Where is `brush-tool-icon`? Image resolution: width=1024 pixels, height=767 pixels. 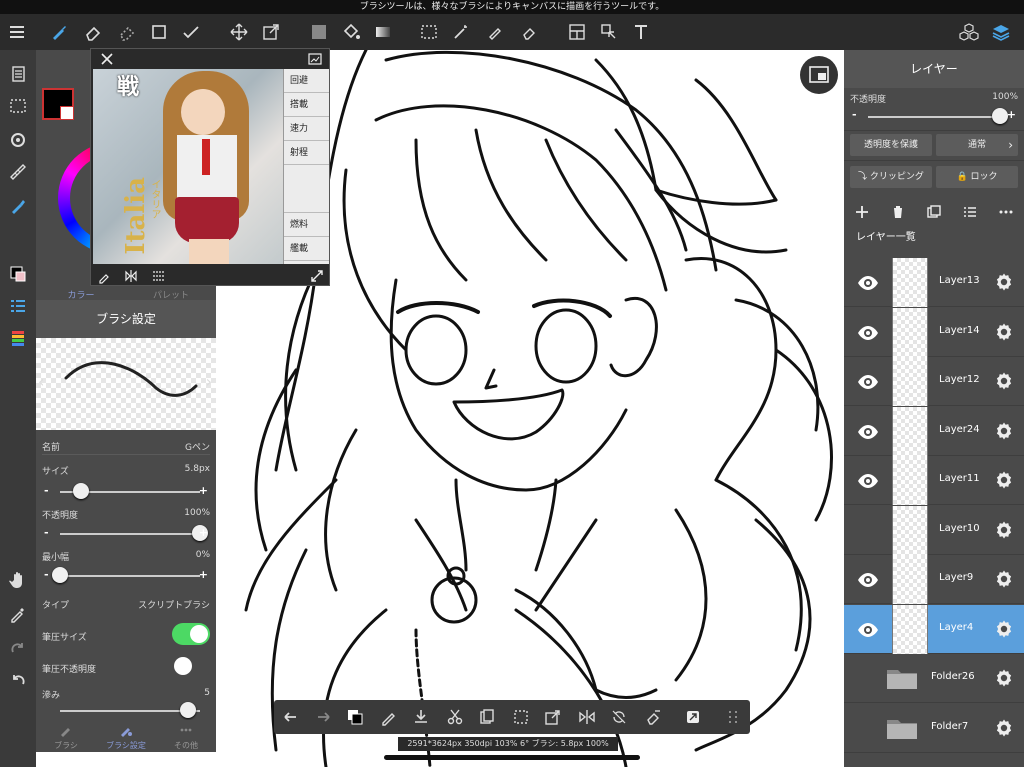 brush-tool-icon is located at coordinates (59, 32).